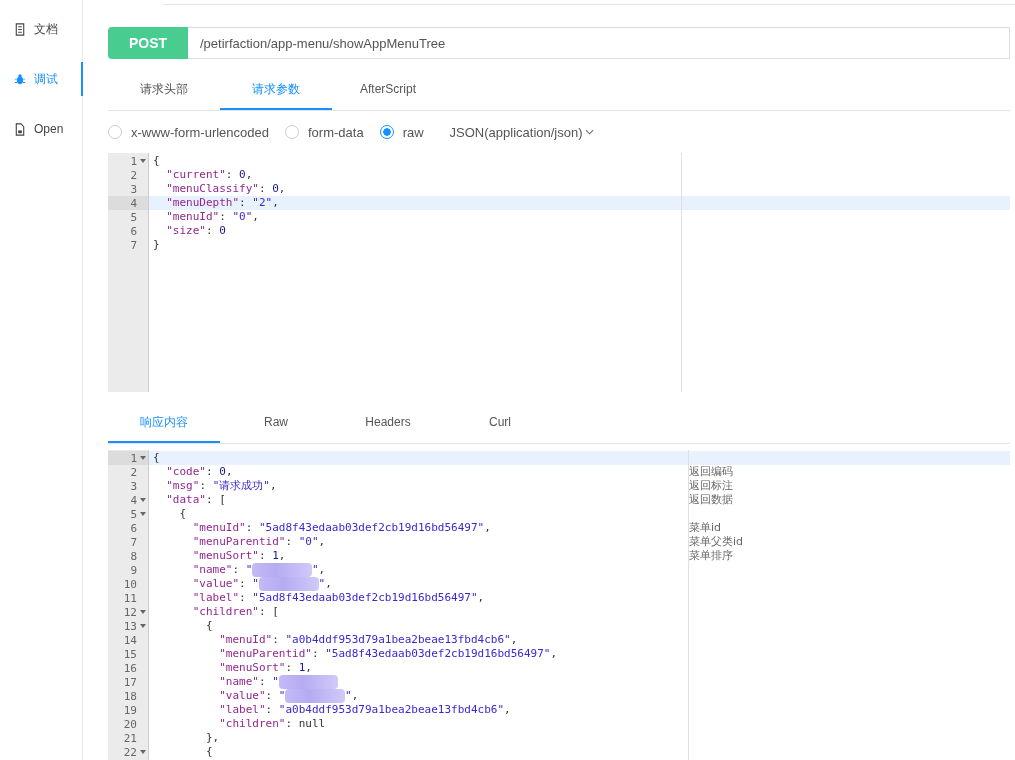 The image size is (1015, 760). What do you see at coordinates (130, 598) in the screenshot?
I see `line-number: 11` at bounding box center [130, 598].